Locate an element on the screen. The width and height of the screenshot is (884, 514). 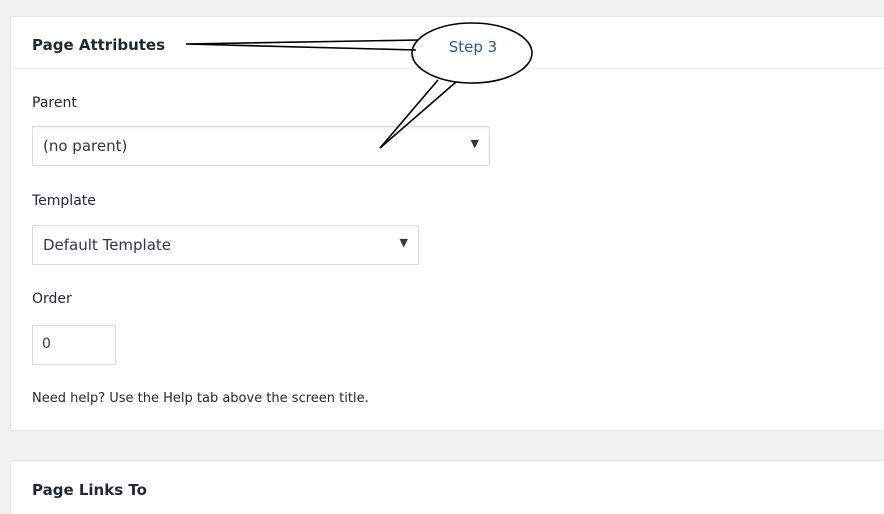
order-input-value: 0 is located at coordinates (46, 344).